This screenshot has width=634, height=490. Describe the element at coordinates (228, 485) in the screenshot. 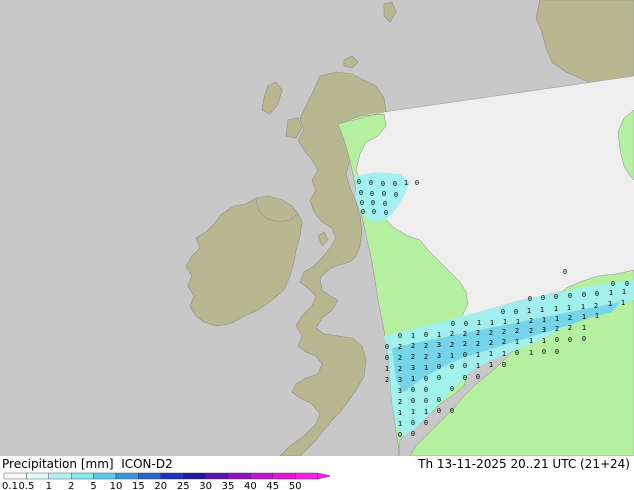

I see `colorbar-tick-label: 35` at that location.